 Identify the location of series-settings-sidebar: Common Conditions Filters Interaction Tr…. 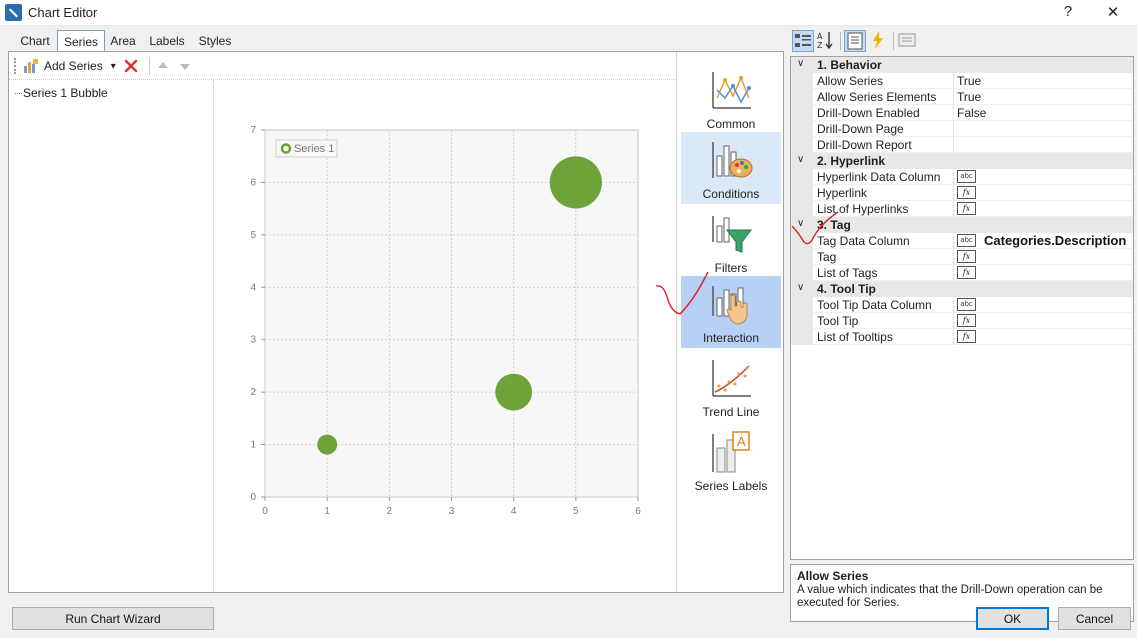
(729, 322).